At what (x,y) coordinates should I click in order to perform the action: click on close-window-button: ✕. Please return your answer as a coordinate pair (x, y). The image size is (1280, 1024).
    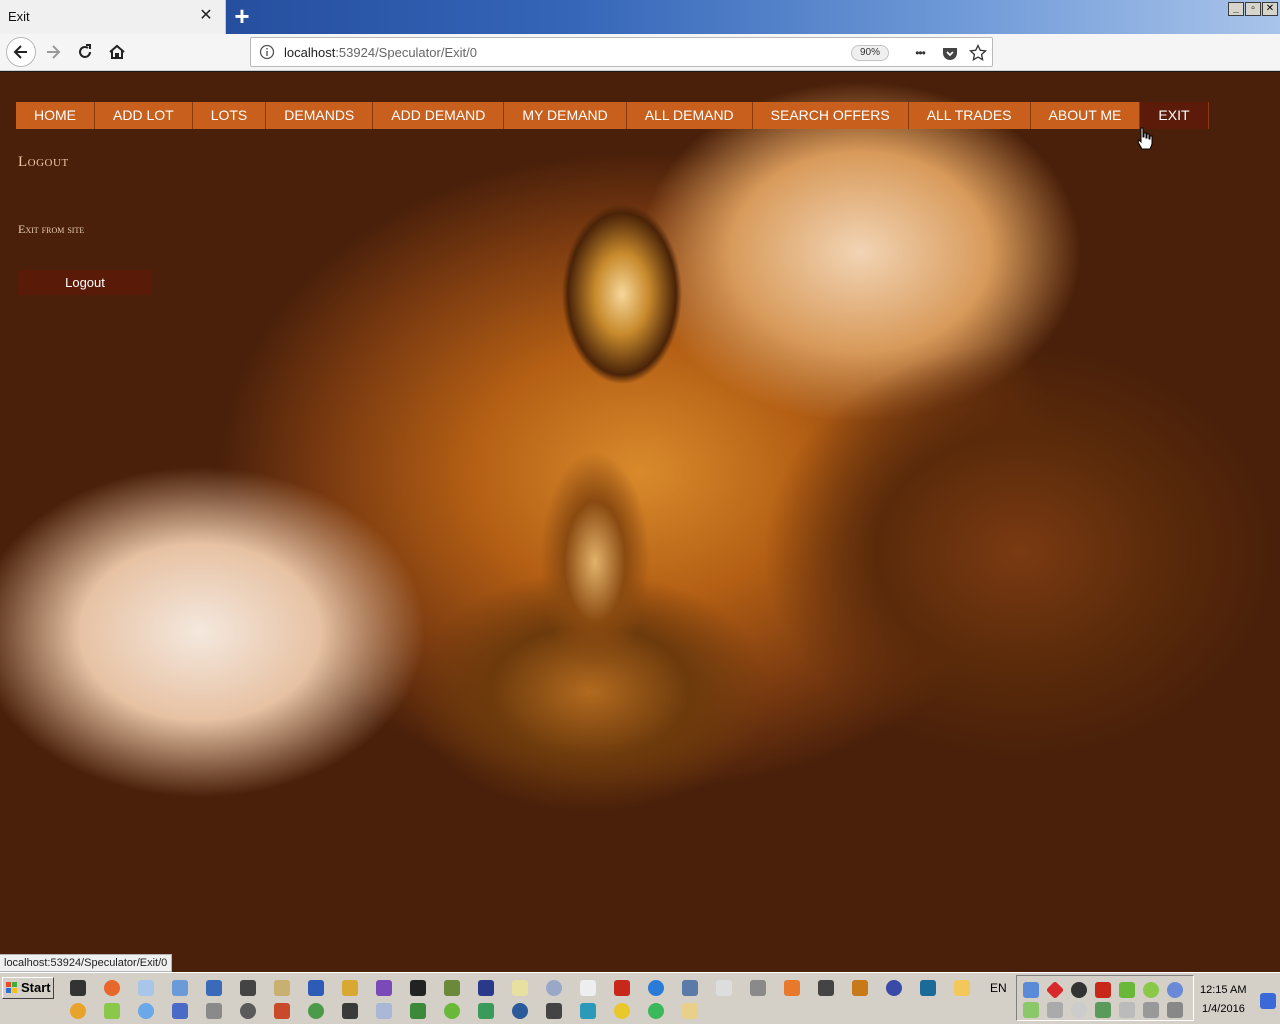
    Looking at the image, I should click on (1270, 9).